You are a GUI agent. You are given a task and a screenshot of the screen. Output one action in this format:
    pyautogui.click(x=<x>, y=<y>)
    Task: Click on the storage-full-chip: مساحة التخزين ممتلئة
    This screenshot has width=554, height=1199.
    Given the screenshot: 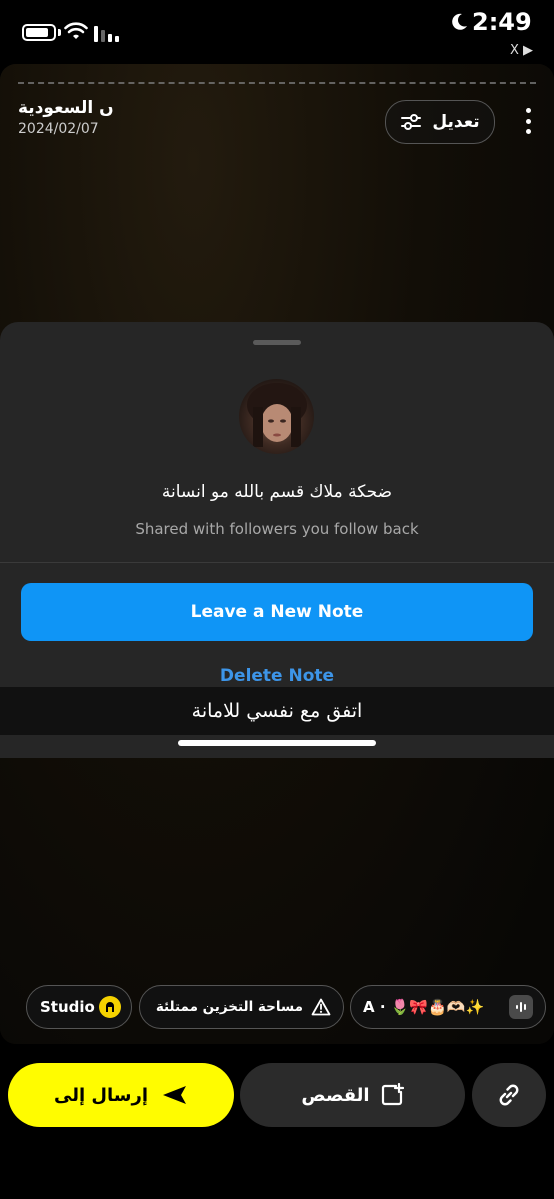 What is the action you would take?
    pyautogui.click(x=241, y=1007)
    